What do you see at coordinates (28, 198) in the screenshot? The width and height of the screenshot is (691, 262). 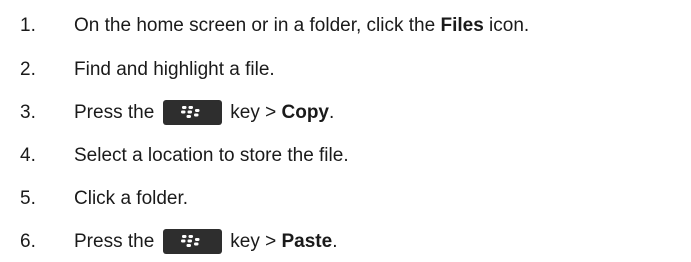 I see `step-number: 5.` at bounding box center [28, 198].